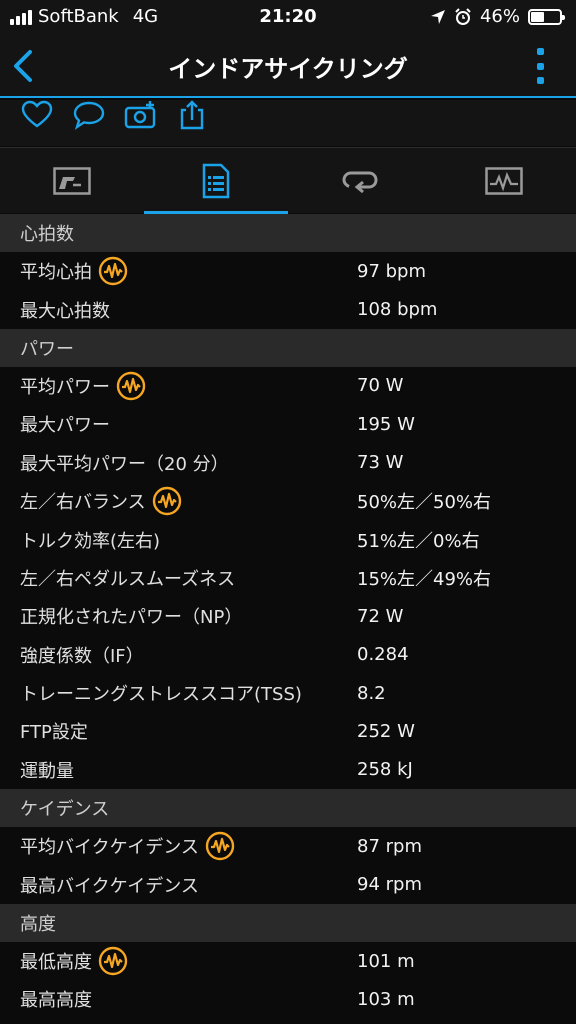 This screenshot has height=1024, width=576. I want to click on stat-value: 51%左／0%右, so click(418, 541).